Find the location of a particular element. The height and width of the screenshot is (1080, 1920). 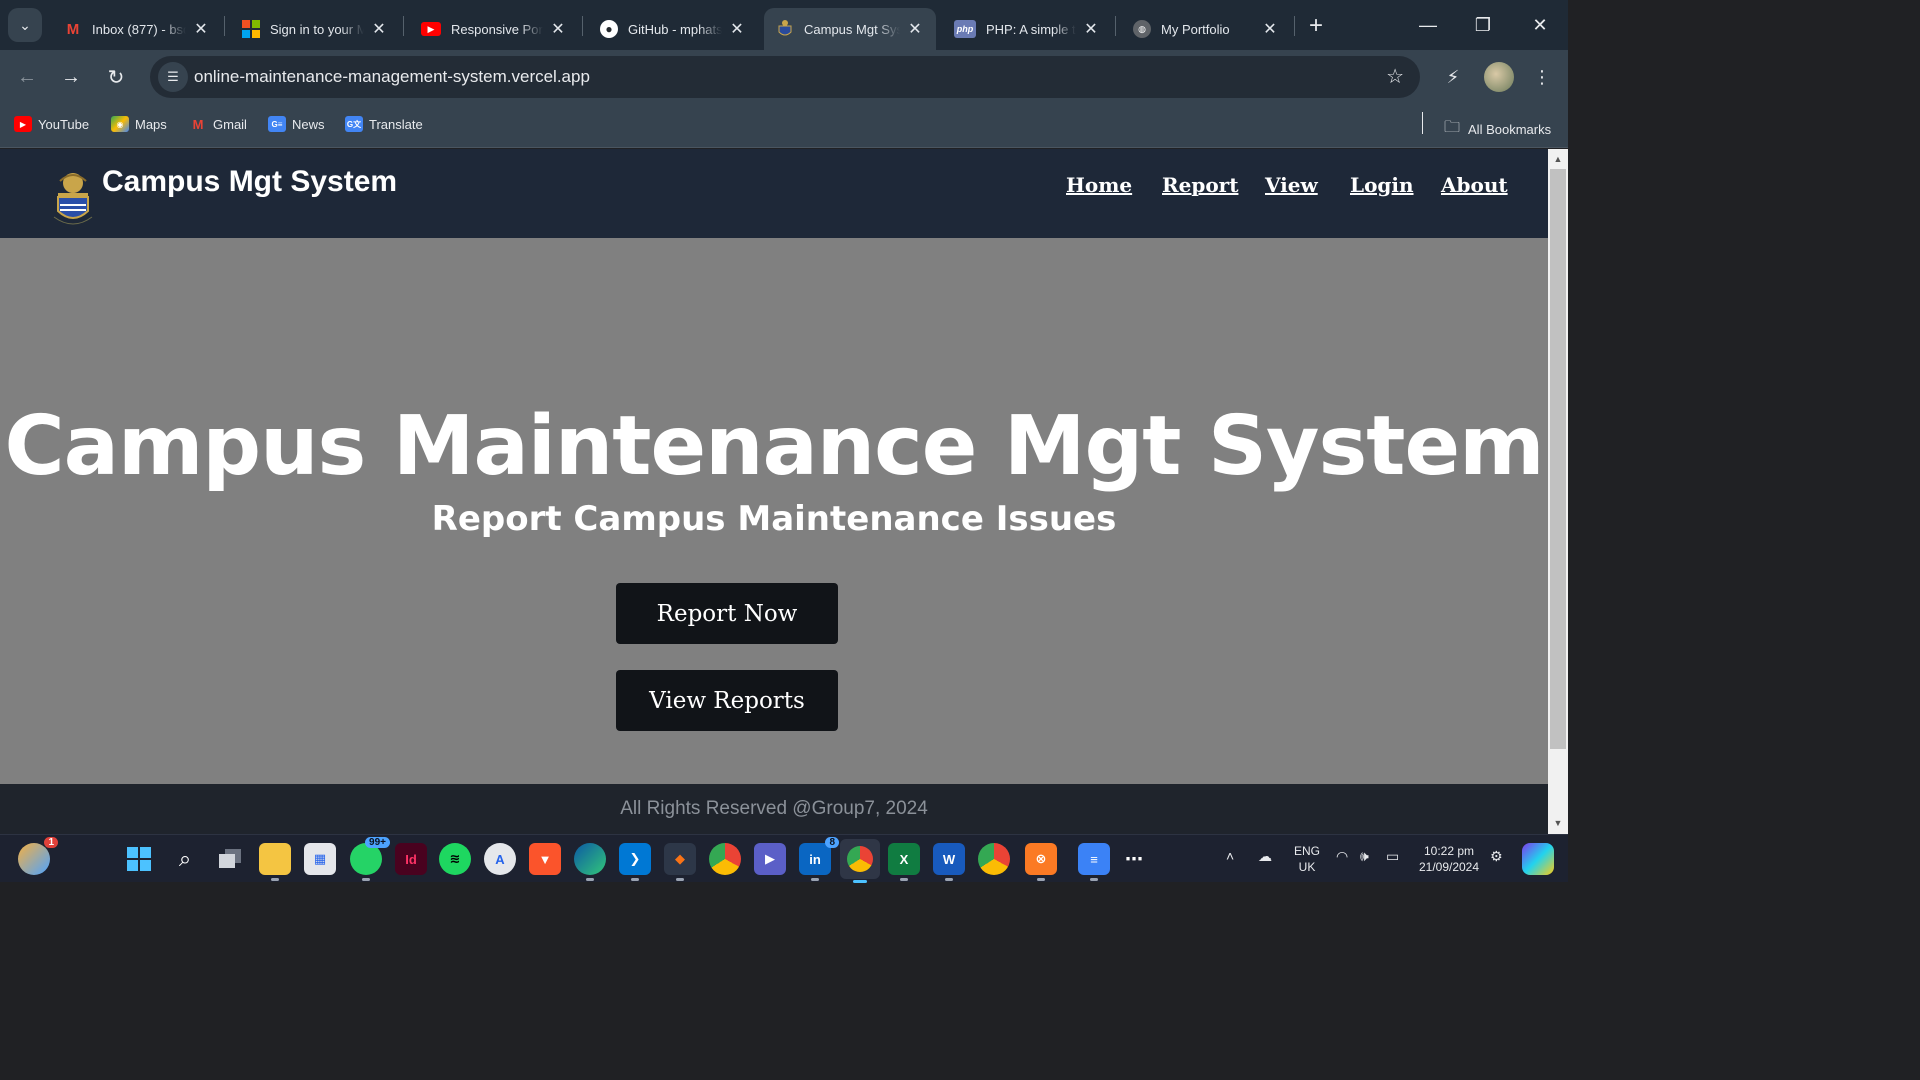

bookmark-label: Maps is located at coordinates (151, 124).